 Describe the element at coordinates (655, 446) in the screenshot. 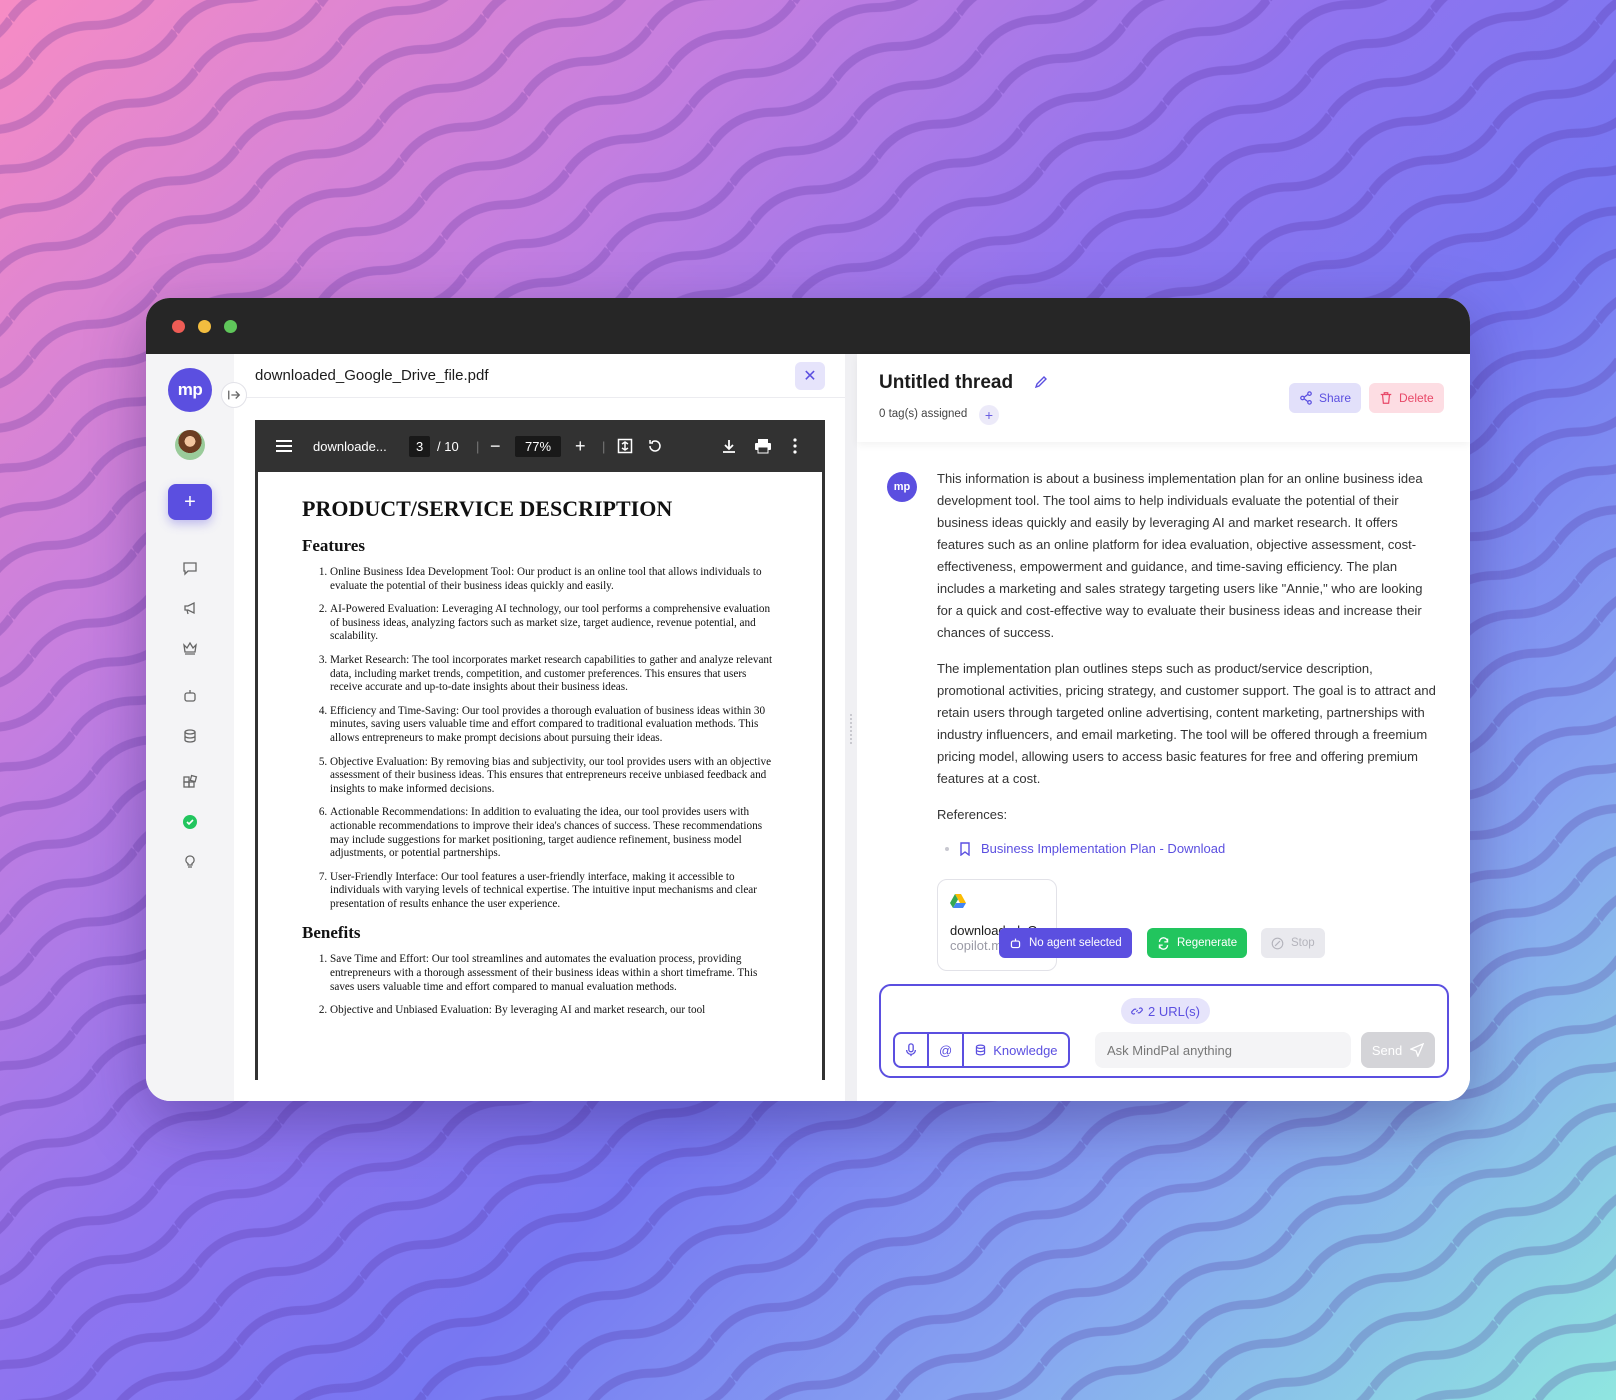

I see `rotate-icon` at that location.